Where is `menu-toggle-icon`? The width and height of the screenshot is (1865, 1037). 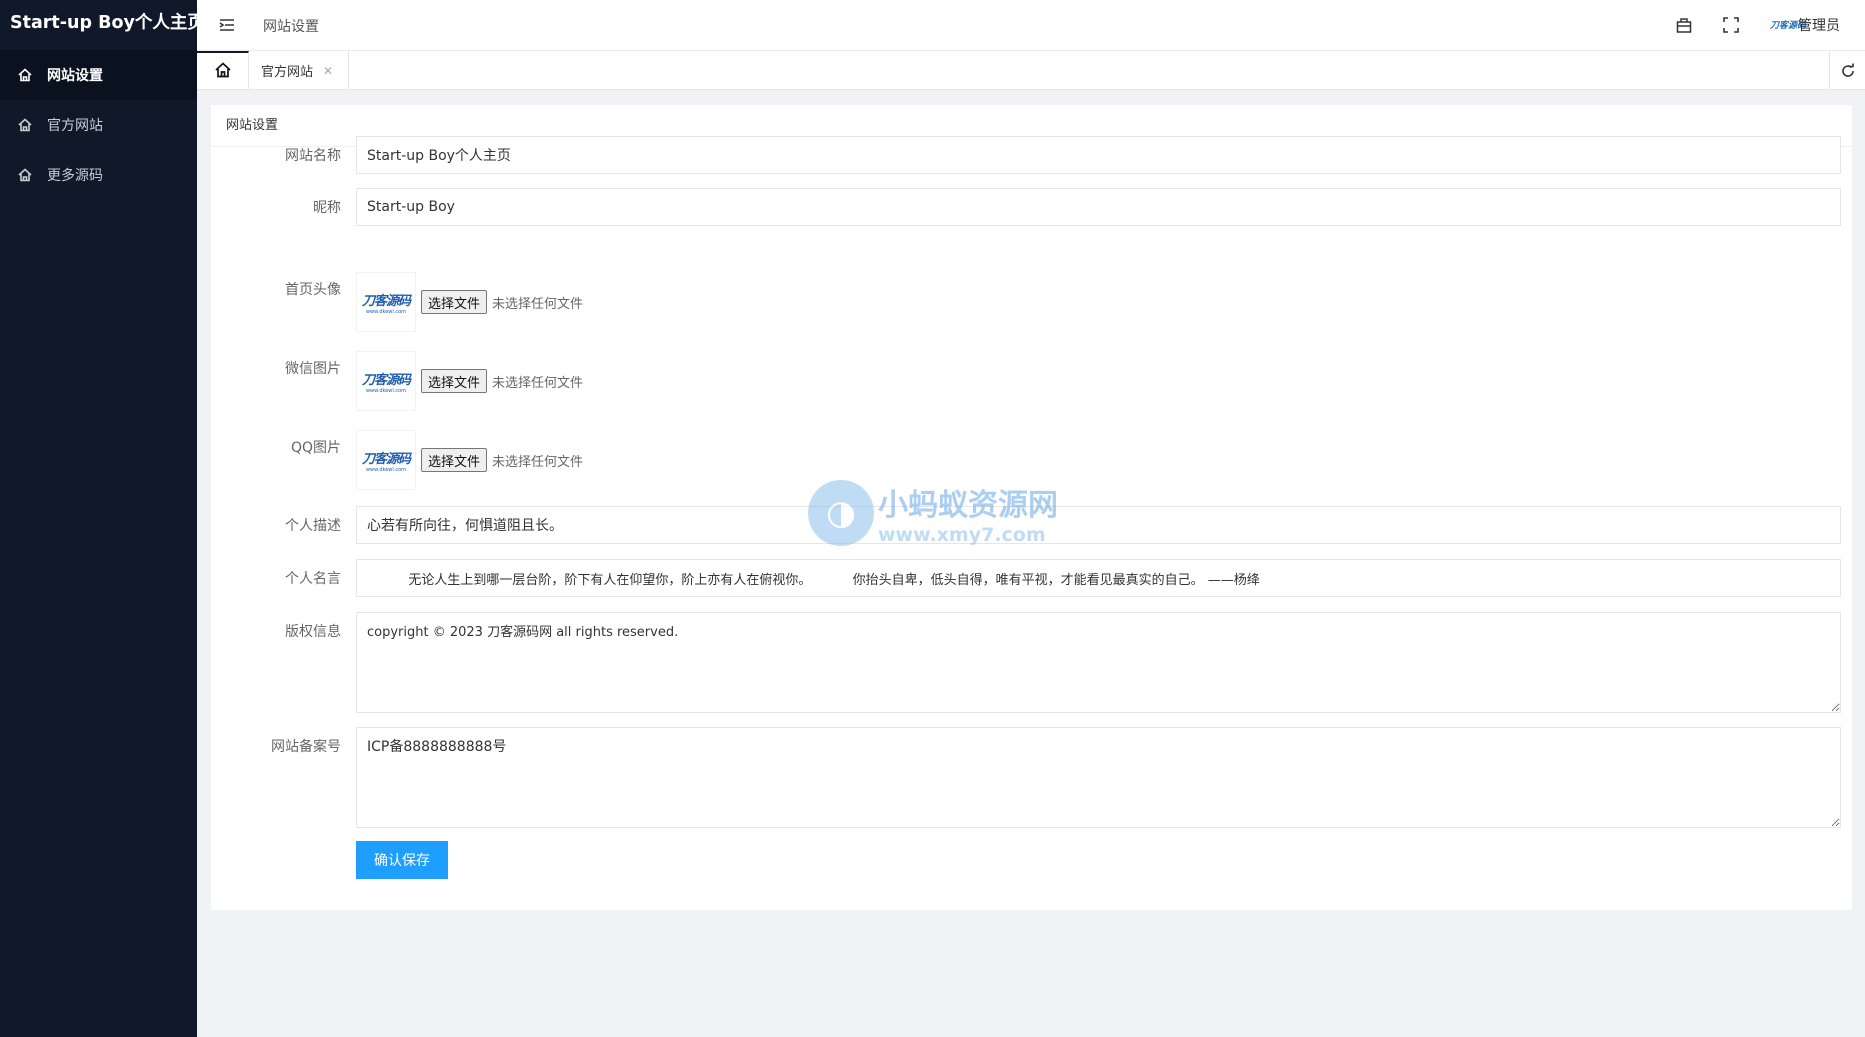
menu-toggle-icon is located at coordinates (227, 25).